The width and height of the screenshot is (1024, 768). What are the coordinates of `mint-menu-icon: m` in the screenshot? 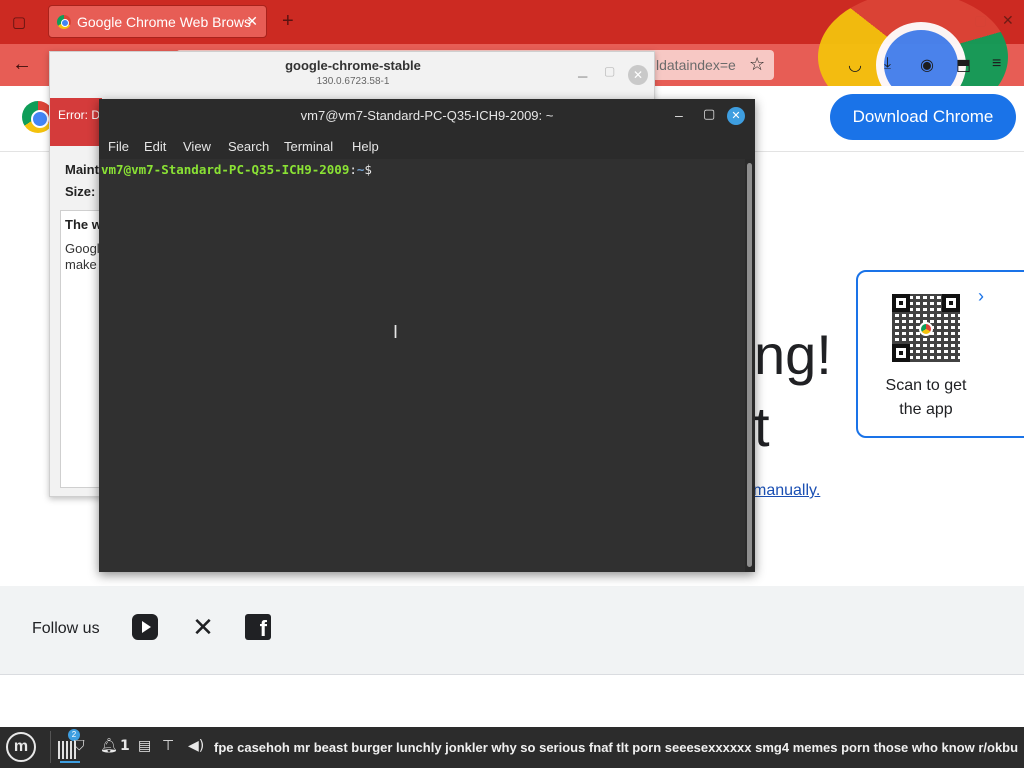 It's located at (21, 747).